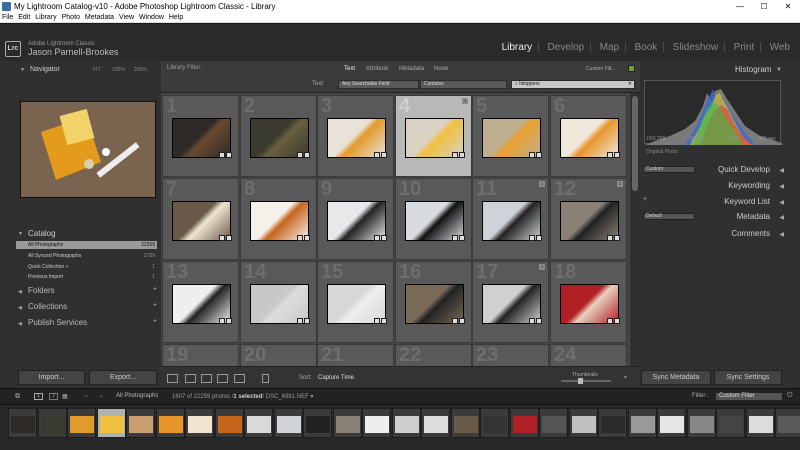 The image size is (800, 450). I want to click on grid-view-icon, so click(172, 378).